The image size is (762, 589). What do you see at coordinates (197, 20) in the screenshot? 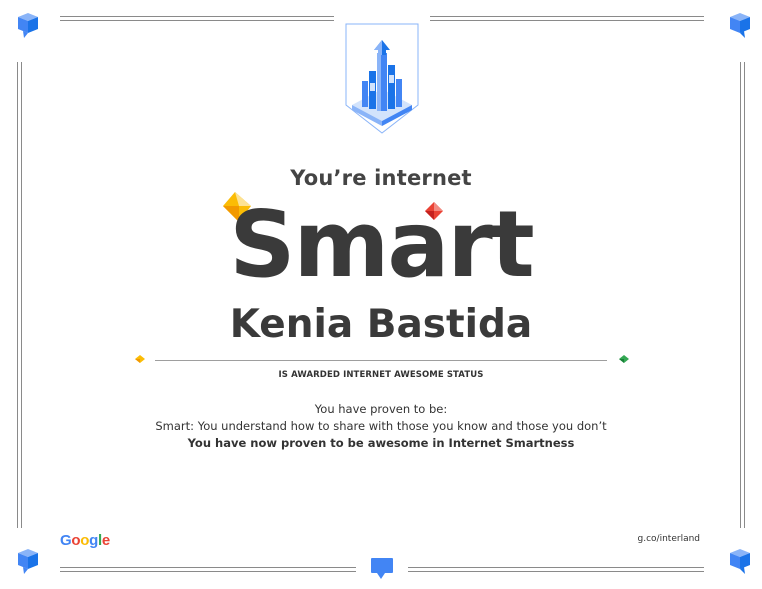
I see `frame-top-line-left-inner` at bounding box center [197, 20].